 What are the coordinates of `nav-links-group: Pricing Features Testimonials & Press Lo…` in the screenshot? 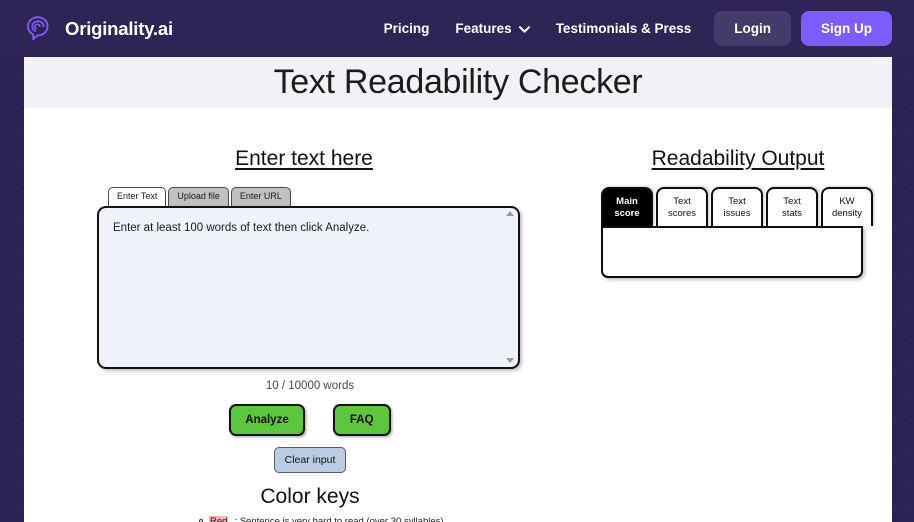 It's located at (642, 28).